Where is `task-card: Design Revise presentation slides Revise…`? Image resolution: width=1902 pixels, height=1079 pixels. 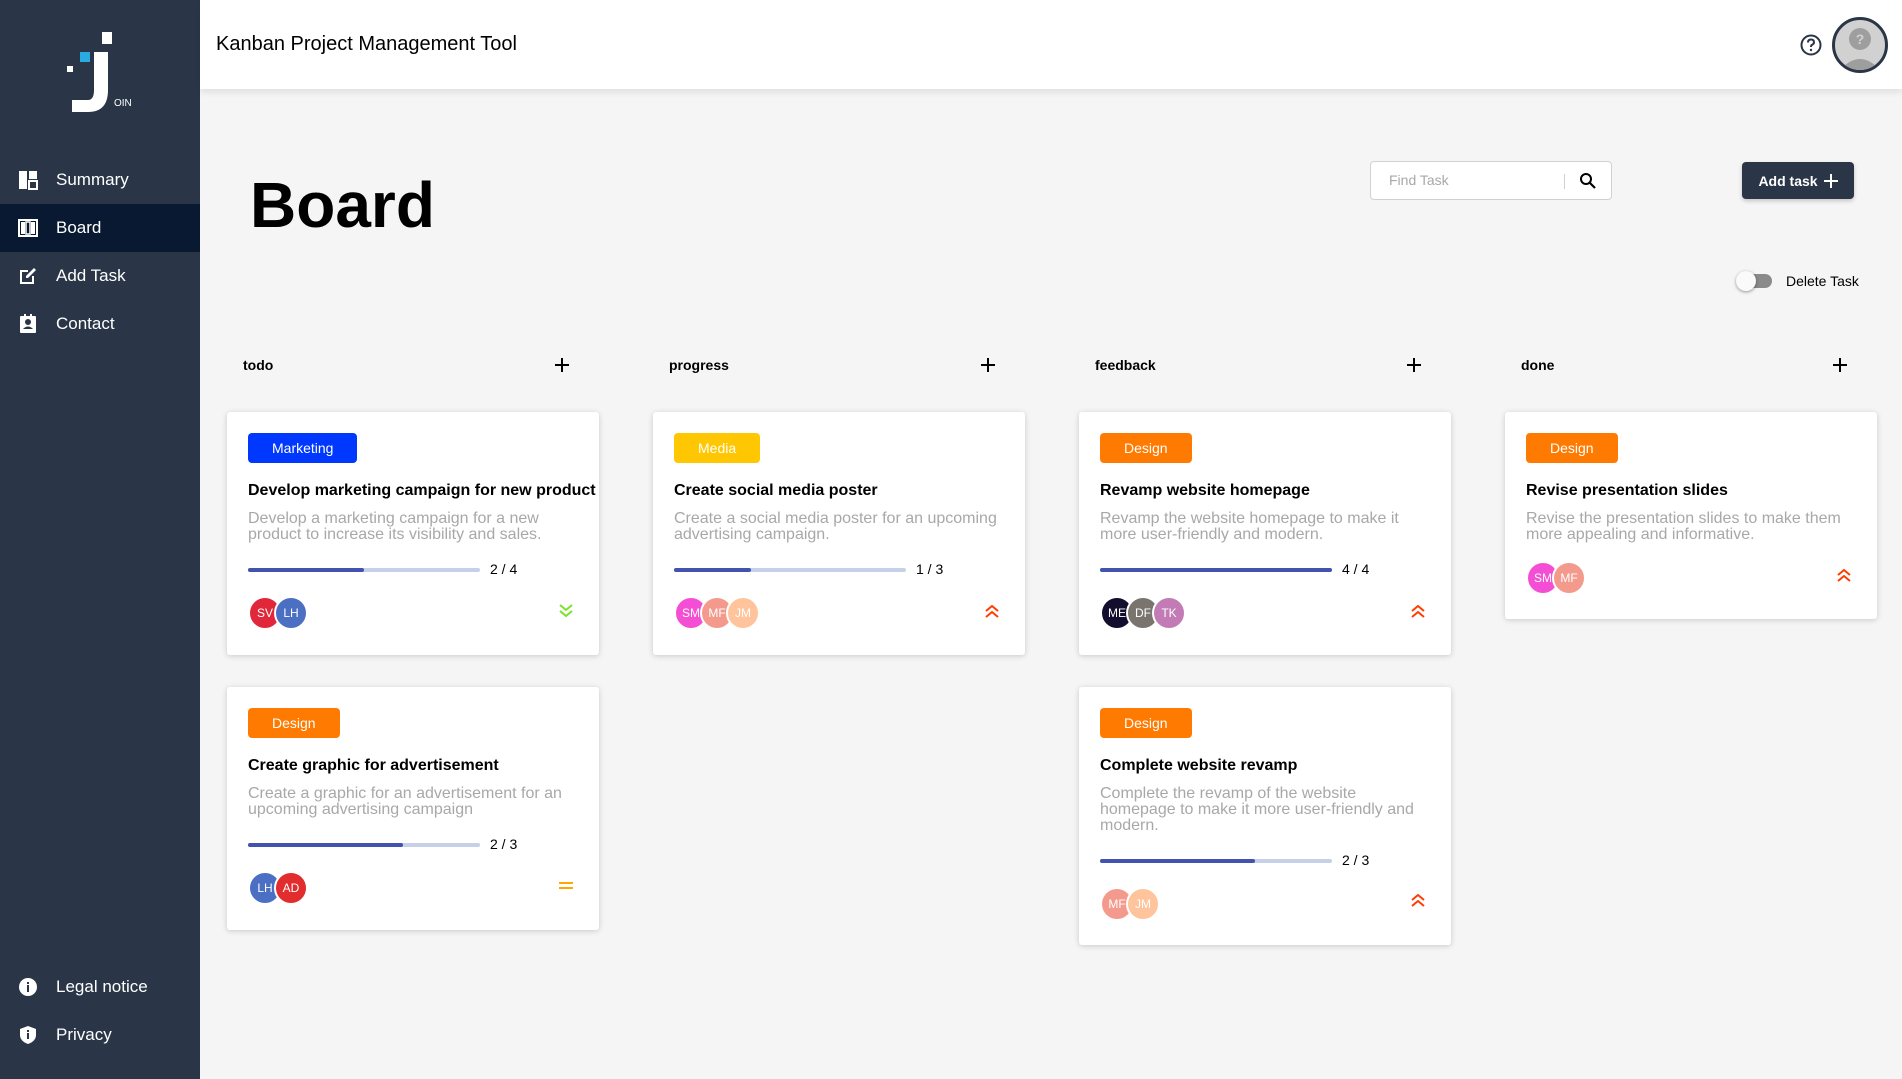 task-card: Design Revise presentation slides Revise… is located at coordinates (1691, 515).